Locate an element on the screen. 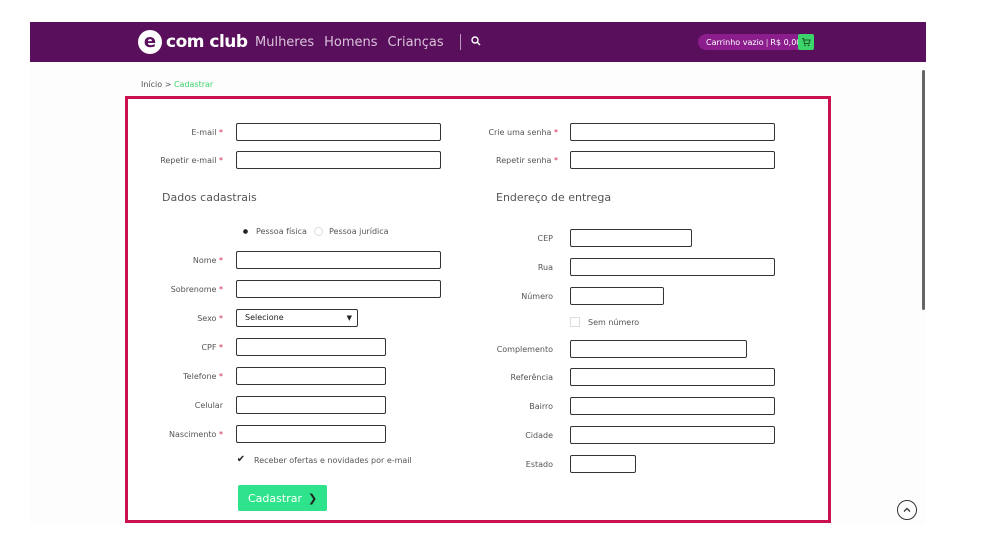 The width and height of the screenshot is (1005, 548). celular-label: Celular is located at coordinates (208, 405).